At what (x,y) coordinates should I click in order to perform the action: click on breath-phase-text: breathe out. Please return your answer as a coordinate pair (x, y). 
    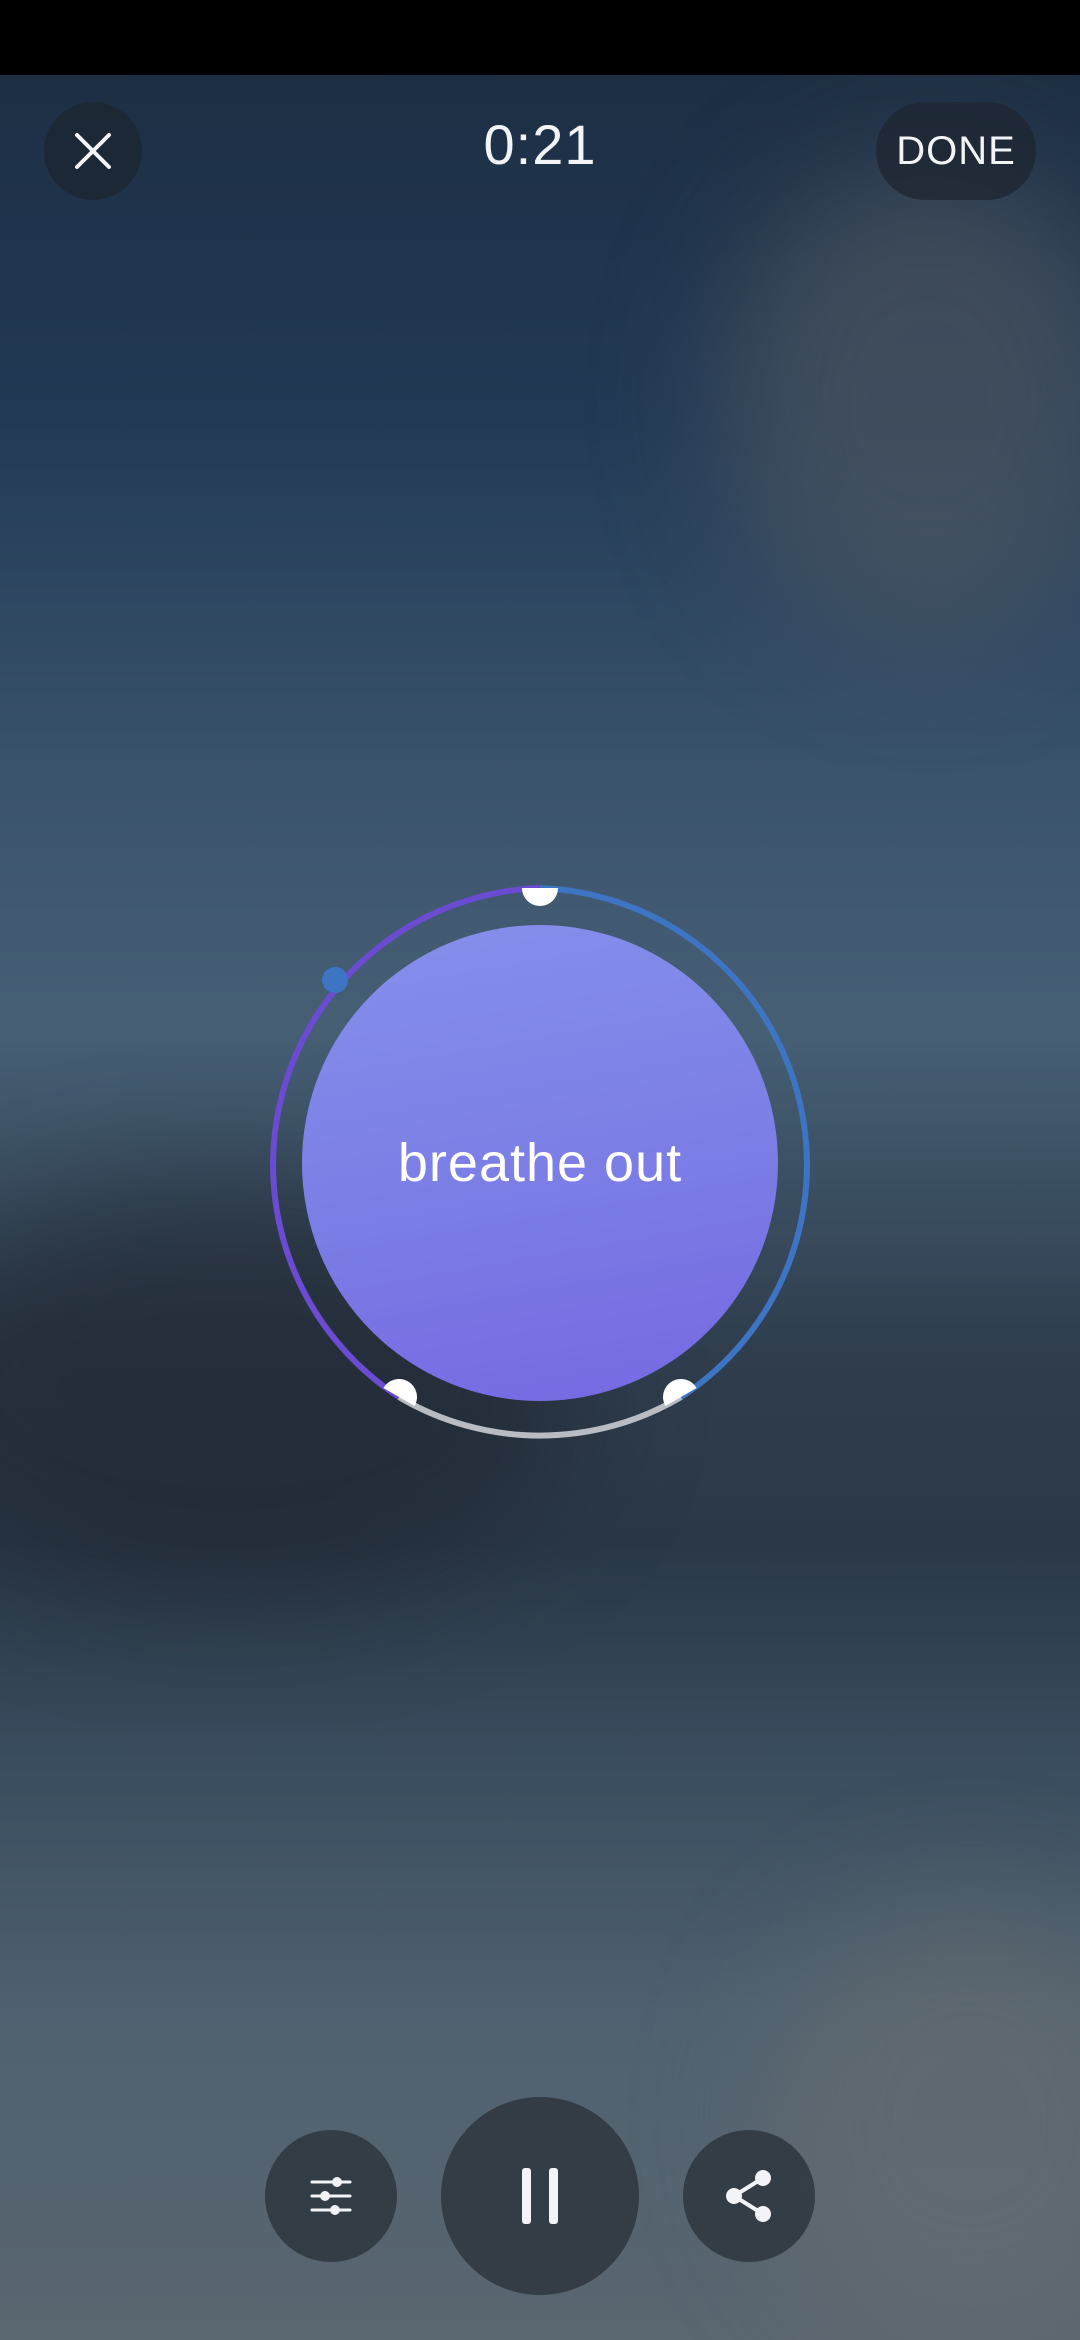
    Looking at the image, I should click on (540, 1163).